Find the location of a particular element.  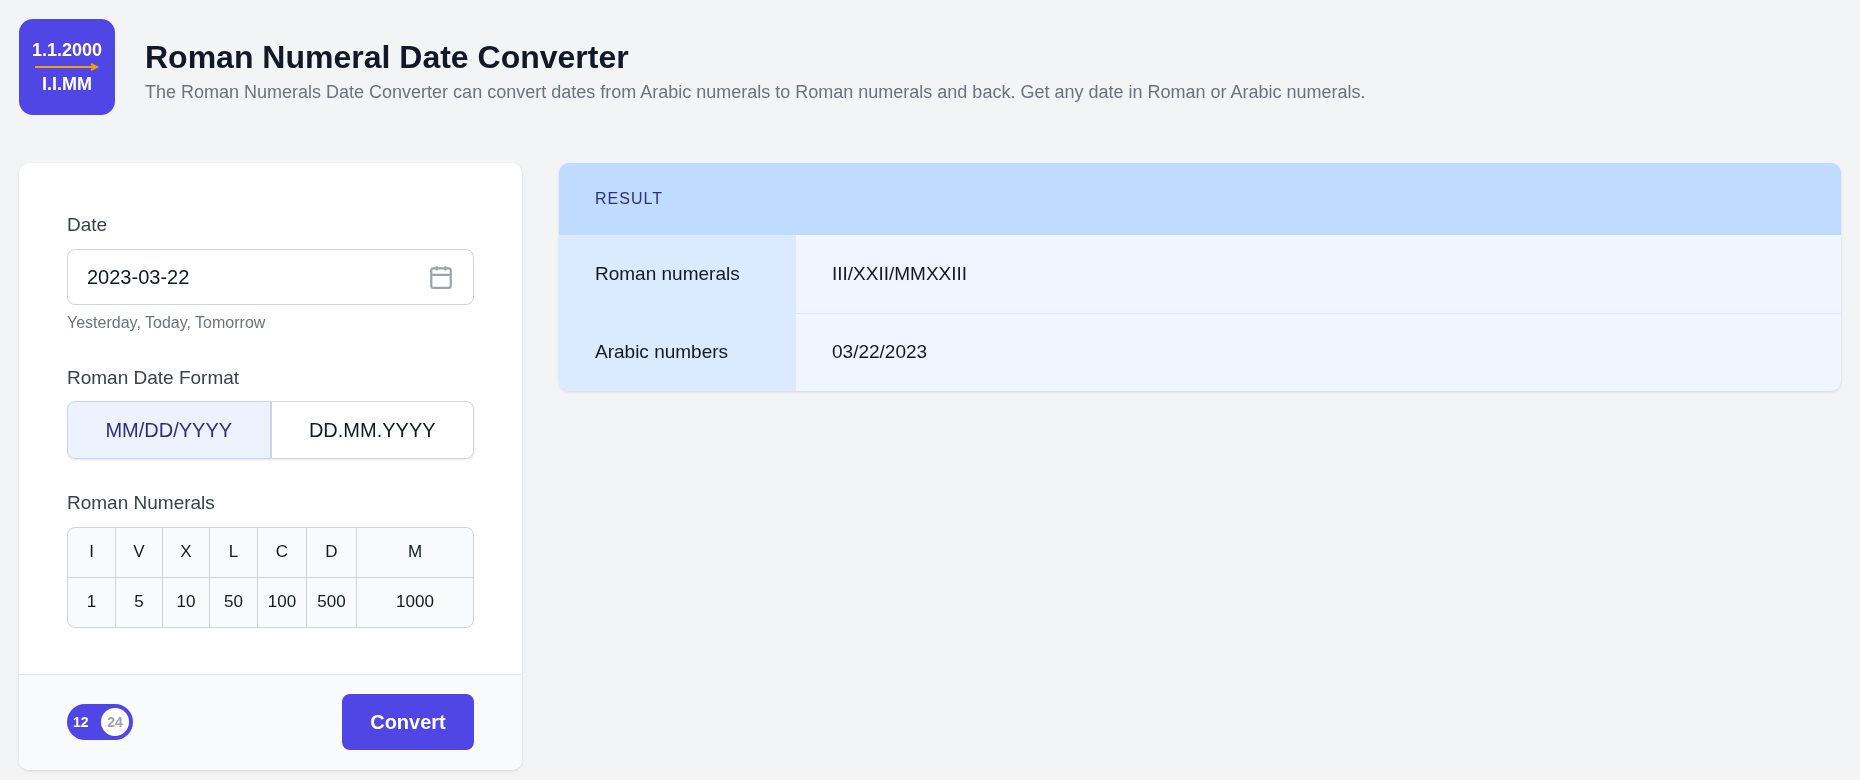

table-cell: M is located at coordinates (414, 552).